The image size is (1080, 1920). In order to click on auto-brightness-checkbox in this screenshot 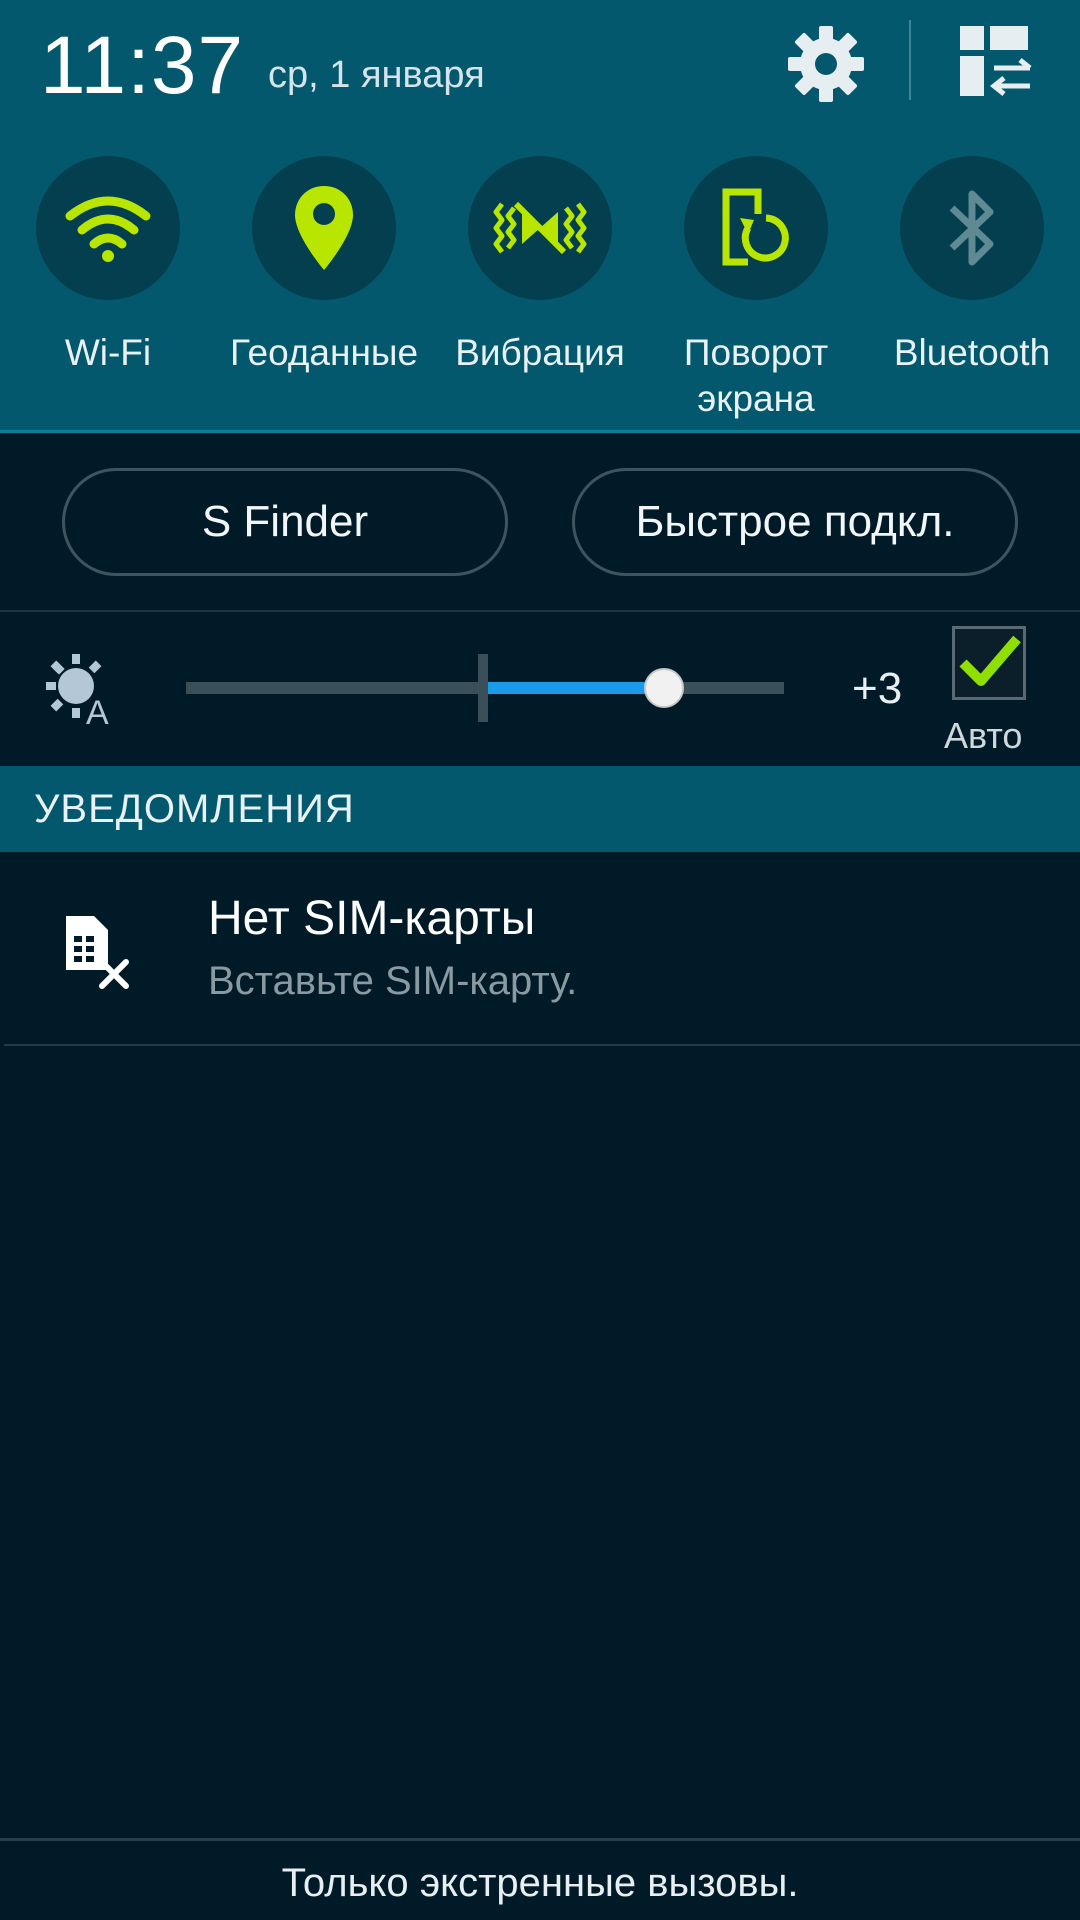, I will do `click(989, 663)`.